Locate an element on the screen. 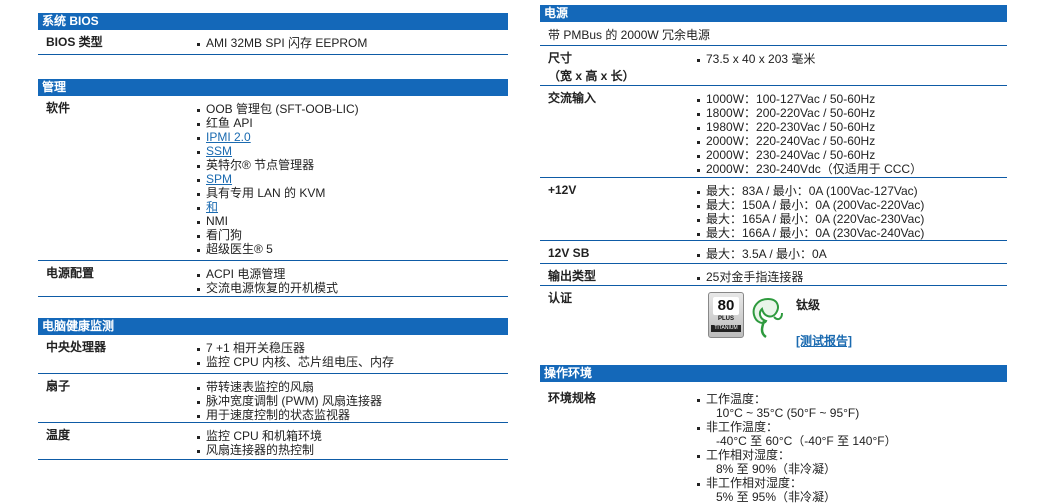 The image size is (1046, 504). list-item: 7 +1 相开关稳压器 is located at coordinates (295, 348).